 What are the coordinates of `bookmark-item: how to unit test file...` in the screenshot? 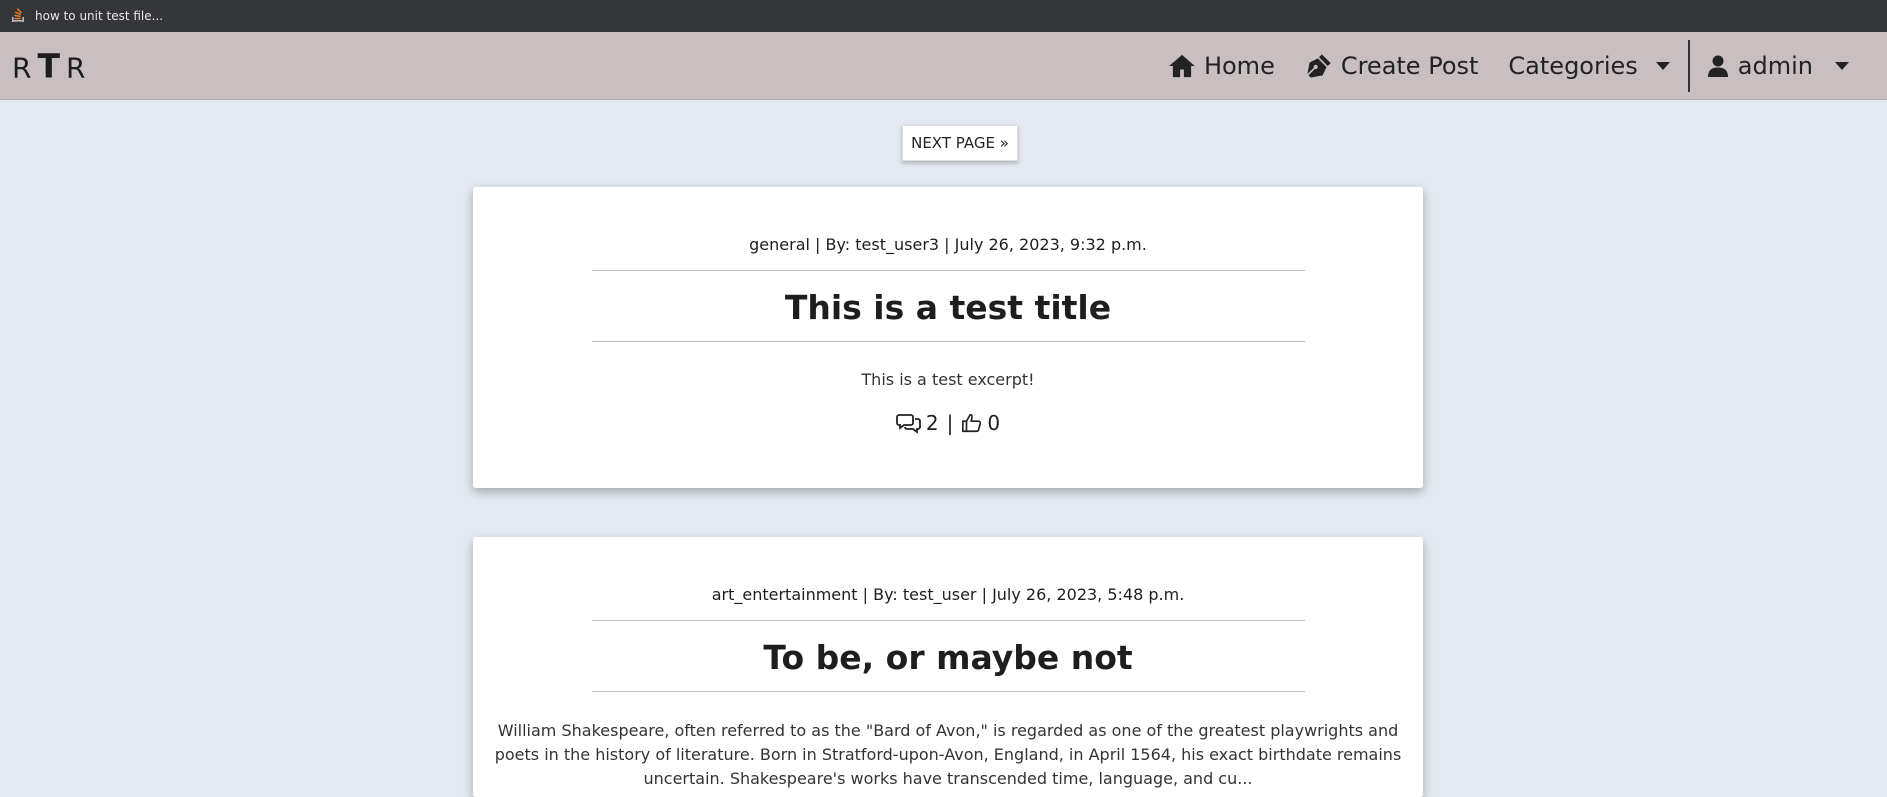 It's located at (86, 16).